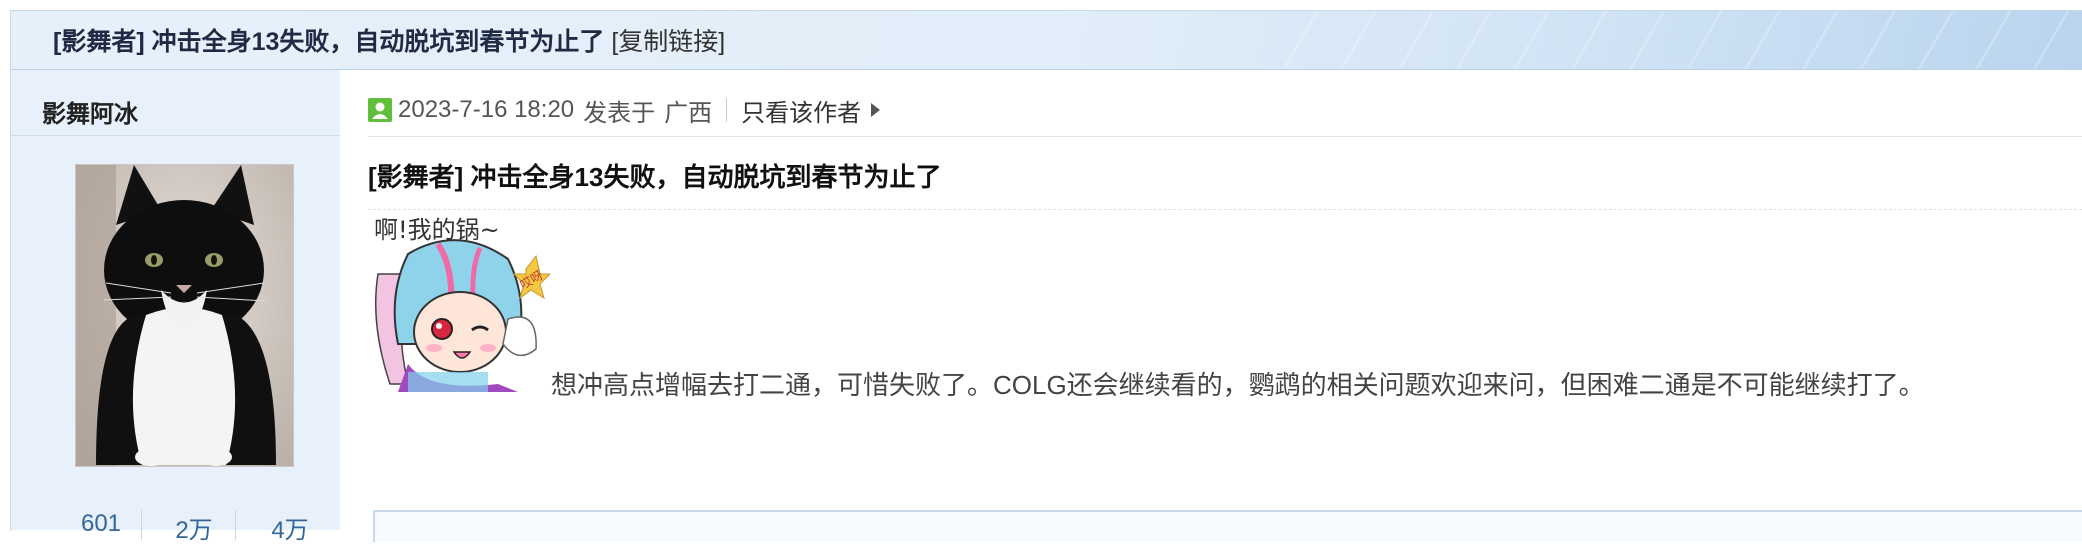  Describe the element at coordinates (175, 135) in the screenshot. I see `sidebar-divider` at that location.